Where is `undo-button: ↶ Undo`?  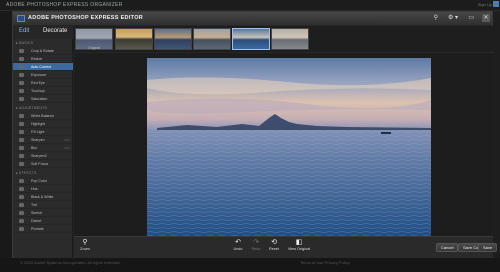
undo-button: ↶ Undo is located at coordinates (238, 245).